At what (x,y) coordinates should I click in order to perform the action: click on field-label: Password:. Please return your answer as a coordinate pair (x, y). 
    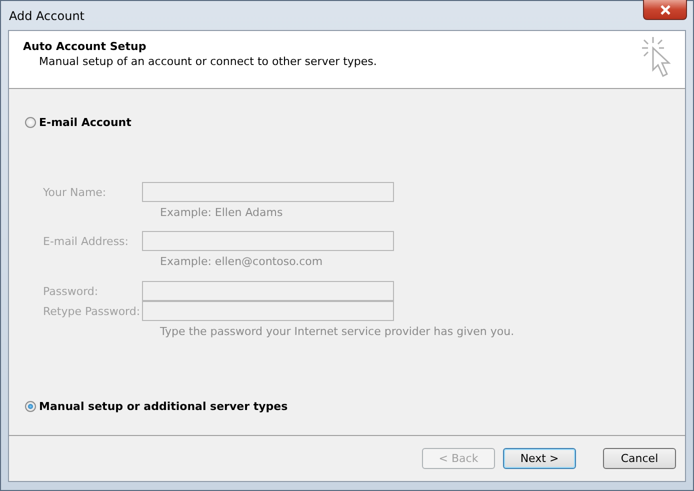
    Looking at the image, I should click on (71, 291).